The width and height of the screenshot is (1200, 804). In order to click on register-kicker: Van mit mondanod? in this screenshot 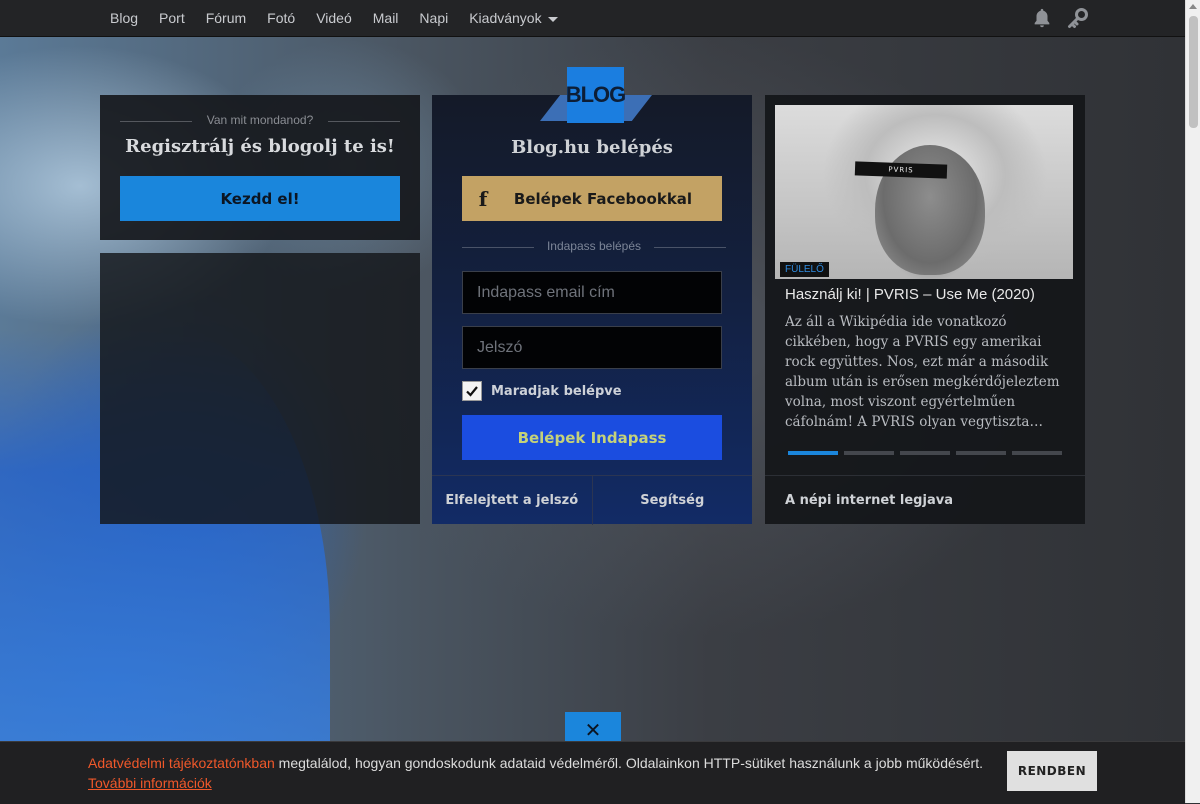, I will do `click(260, 120)`.